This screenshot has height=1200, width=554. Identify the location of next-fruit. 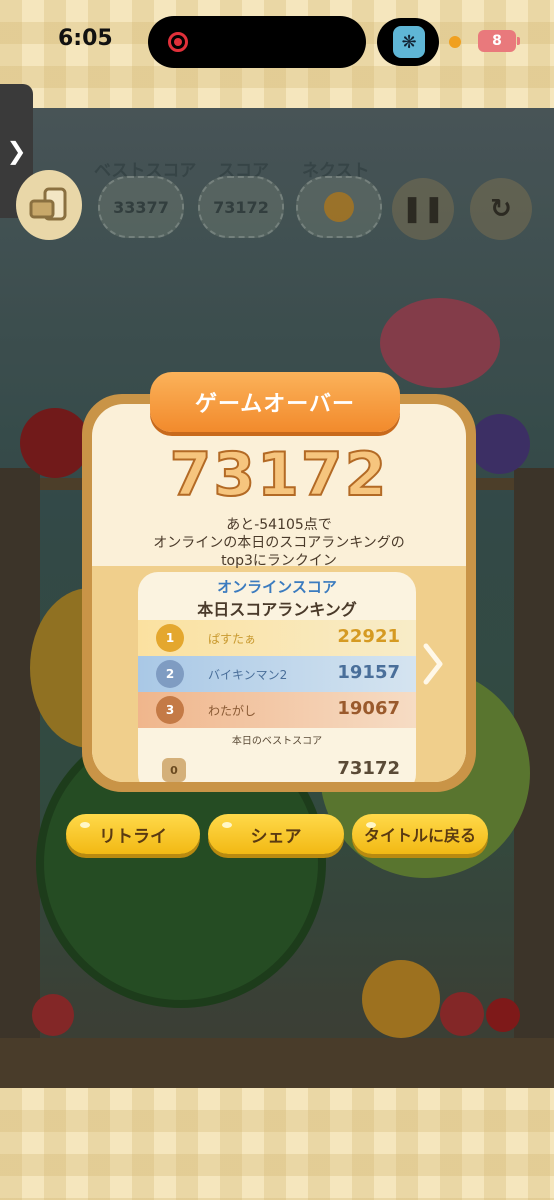
(339, 207).